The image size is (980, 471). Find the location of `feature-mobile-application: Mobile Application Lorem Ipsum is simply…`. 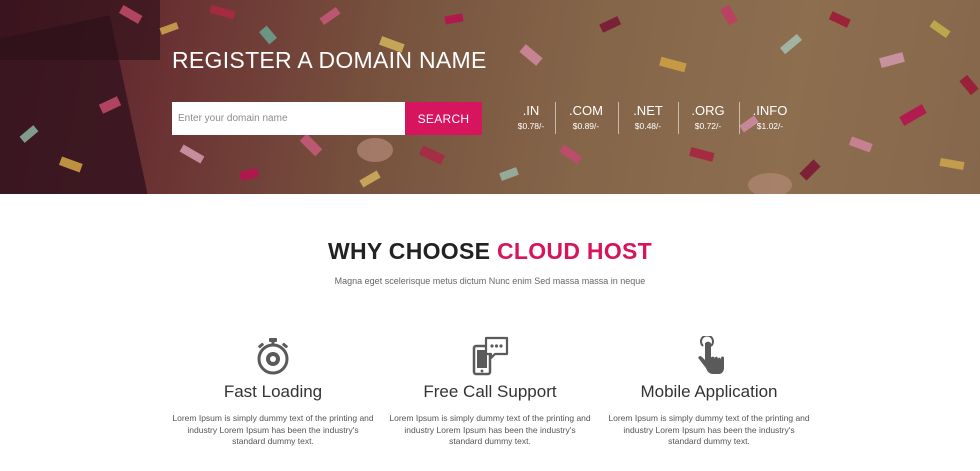

feature-mobile-application: Mobile Application Lorem Ipsum is simply… is located at coordinates (709, 392).